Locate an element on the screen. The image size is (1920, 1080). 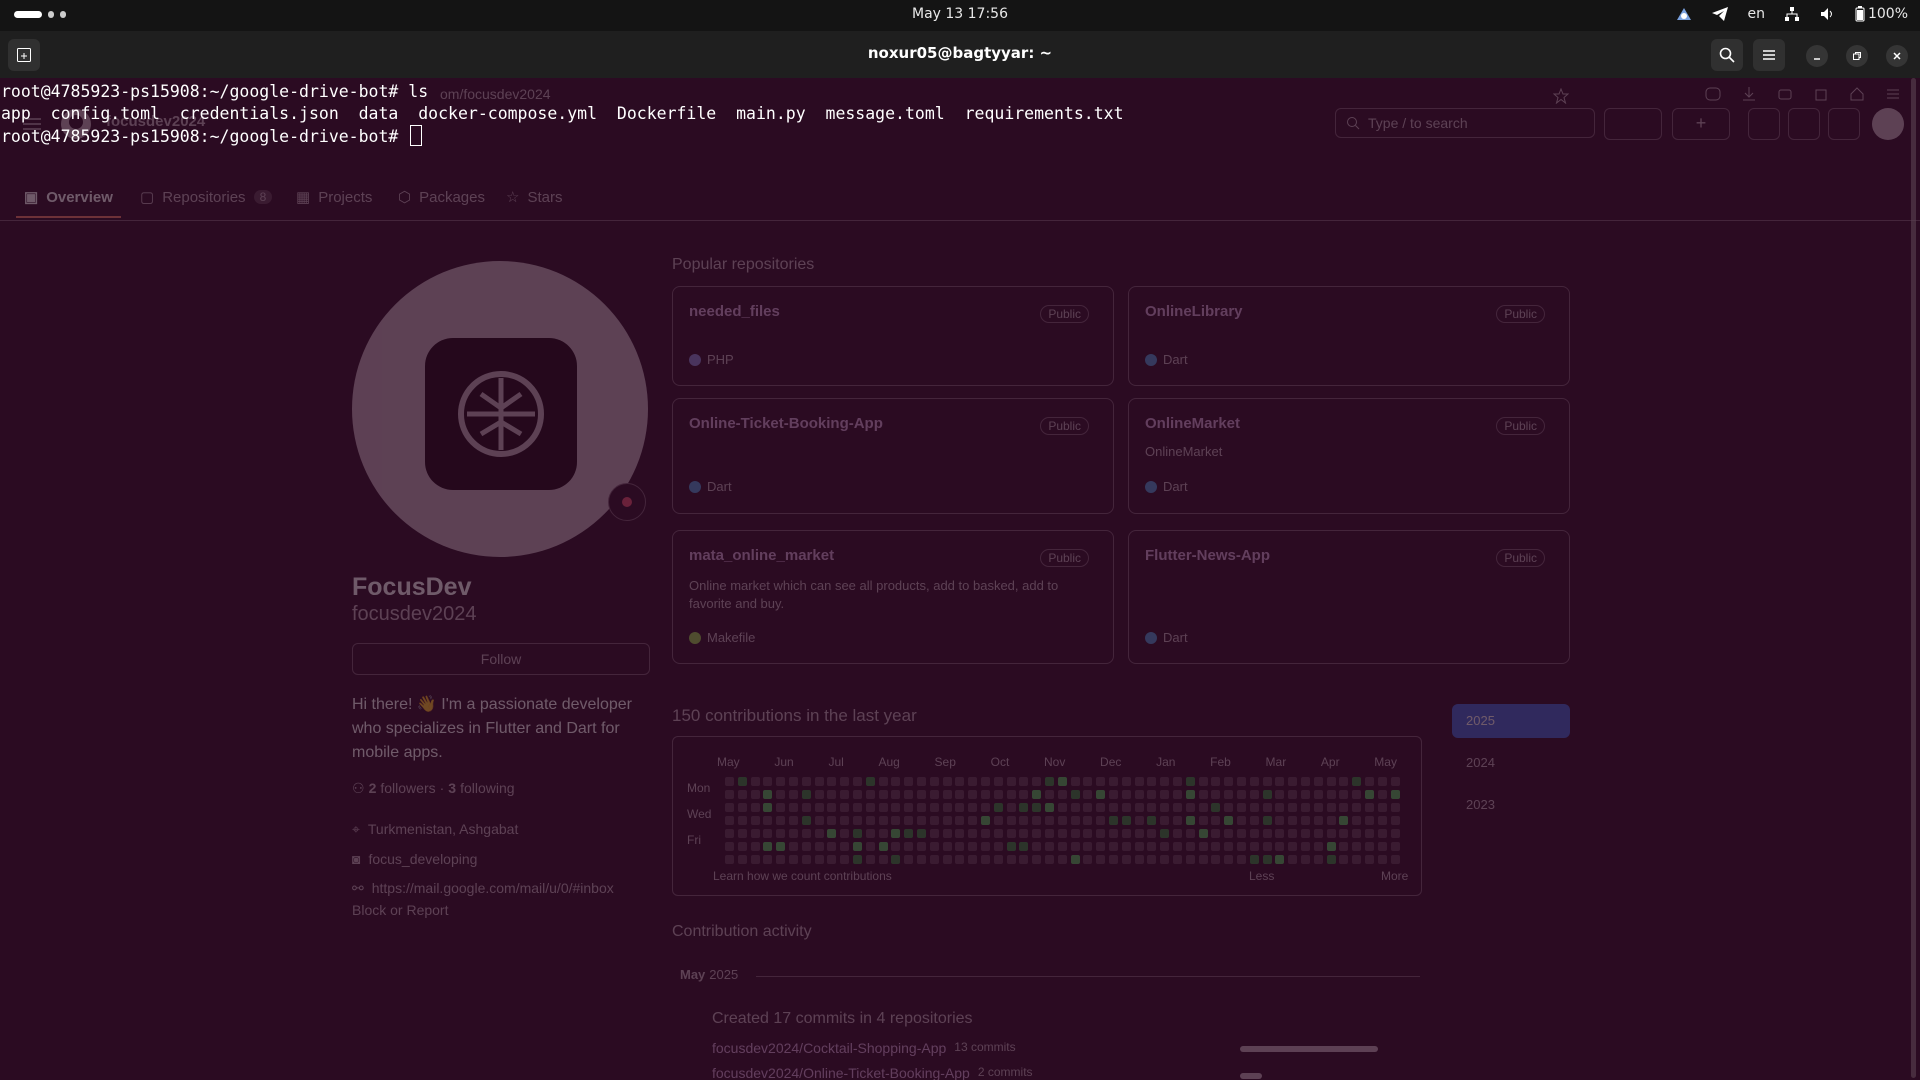
tab-projects: ▦ Projects is located at coordinates (334, 197).